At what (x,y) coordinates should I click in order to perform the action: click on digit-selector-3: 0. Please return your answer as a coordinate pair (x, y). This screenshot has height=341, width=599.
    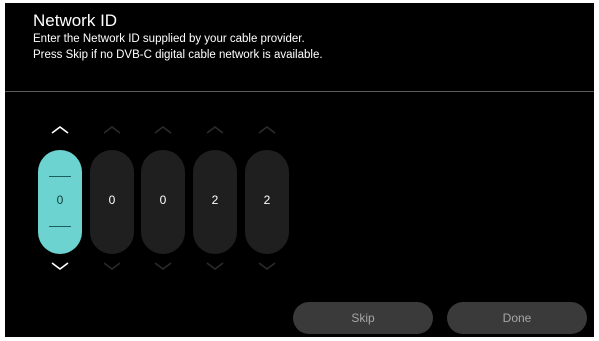
    Looking at the image, I should click on (163, 202).